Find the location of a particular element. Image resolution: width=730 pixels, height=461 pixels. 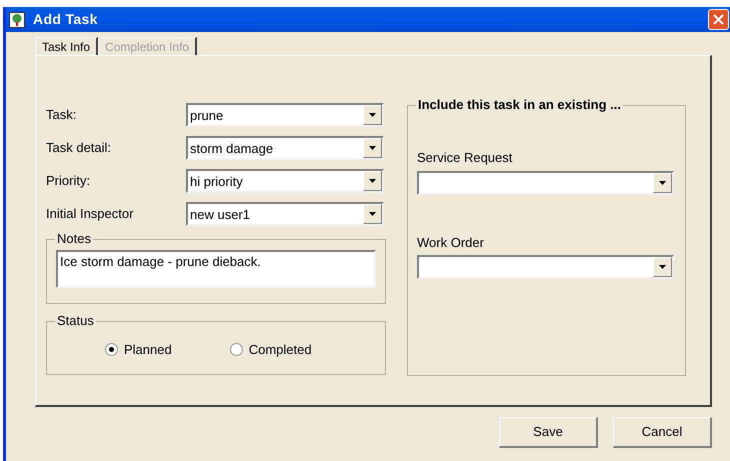

dropdown-field: storm damage is located at coordinates (285, 148).